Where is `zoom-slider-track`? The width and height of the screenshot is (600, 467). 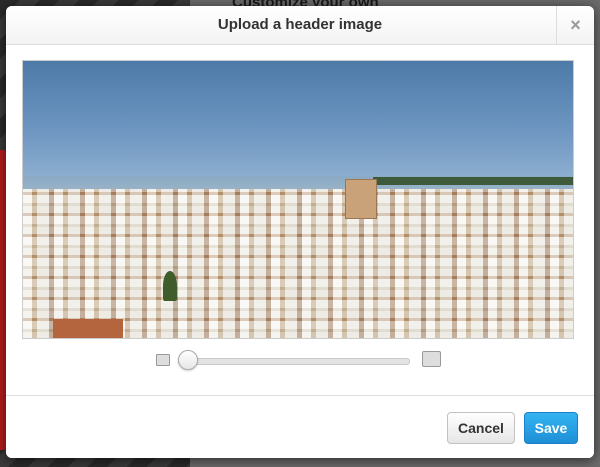
zoom-slider-track is located at coordinates (294, 361).